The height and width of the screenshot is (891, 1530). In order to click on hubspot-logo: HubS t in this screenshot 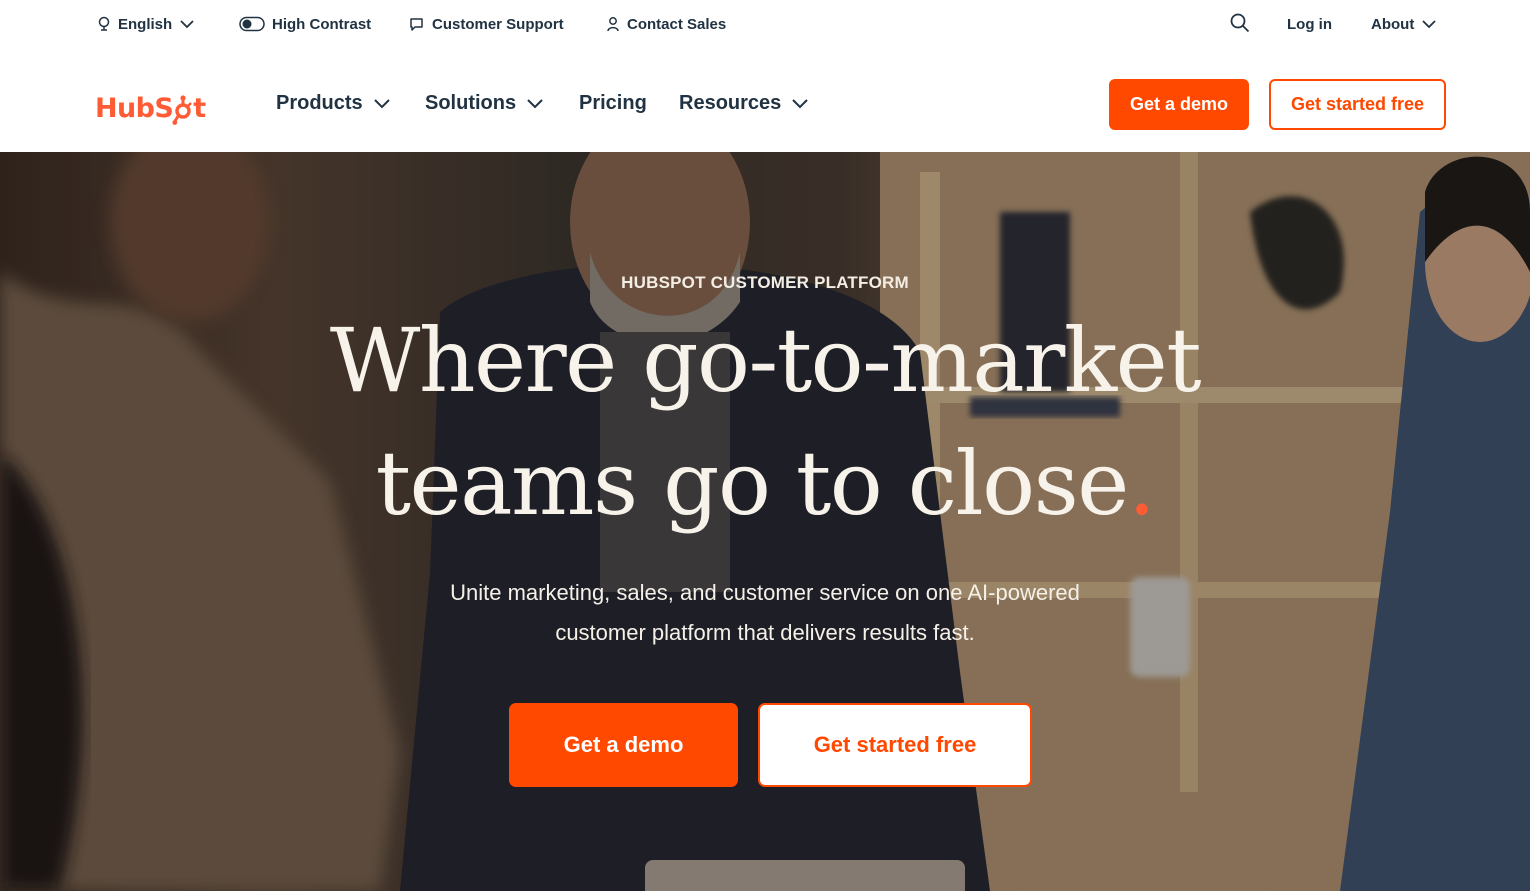, I will do `click(150, 105)`.